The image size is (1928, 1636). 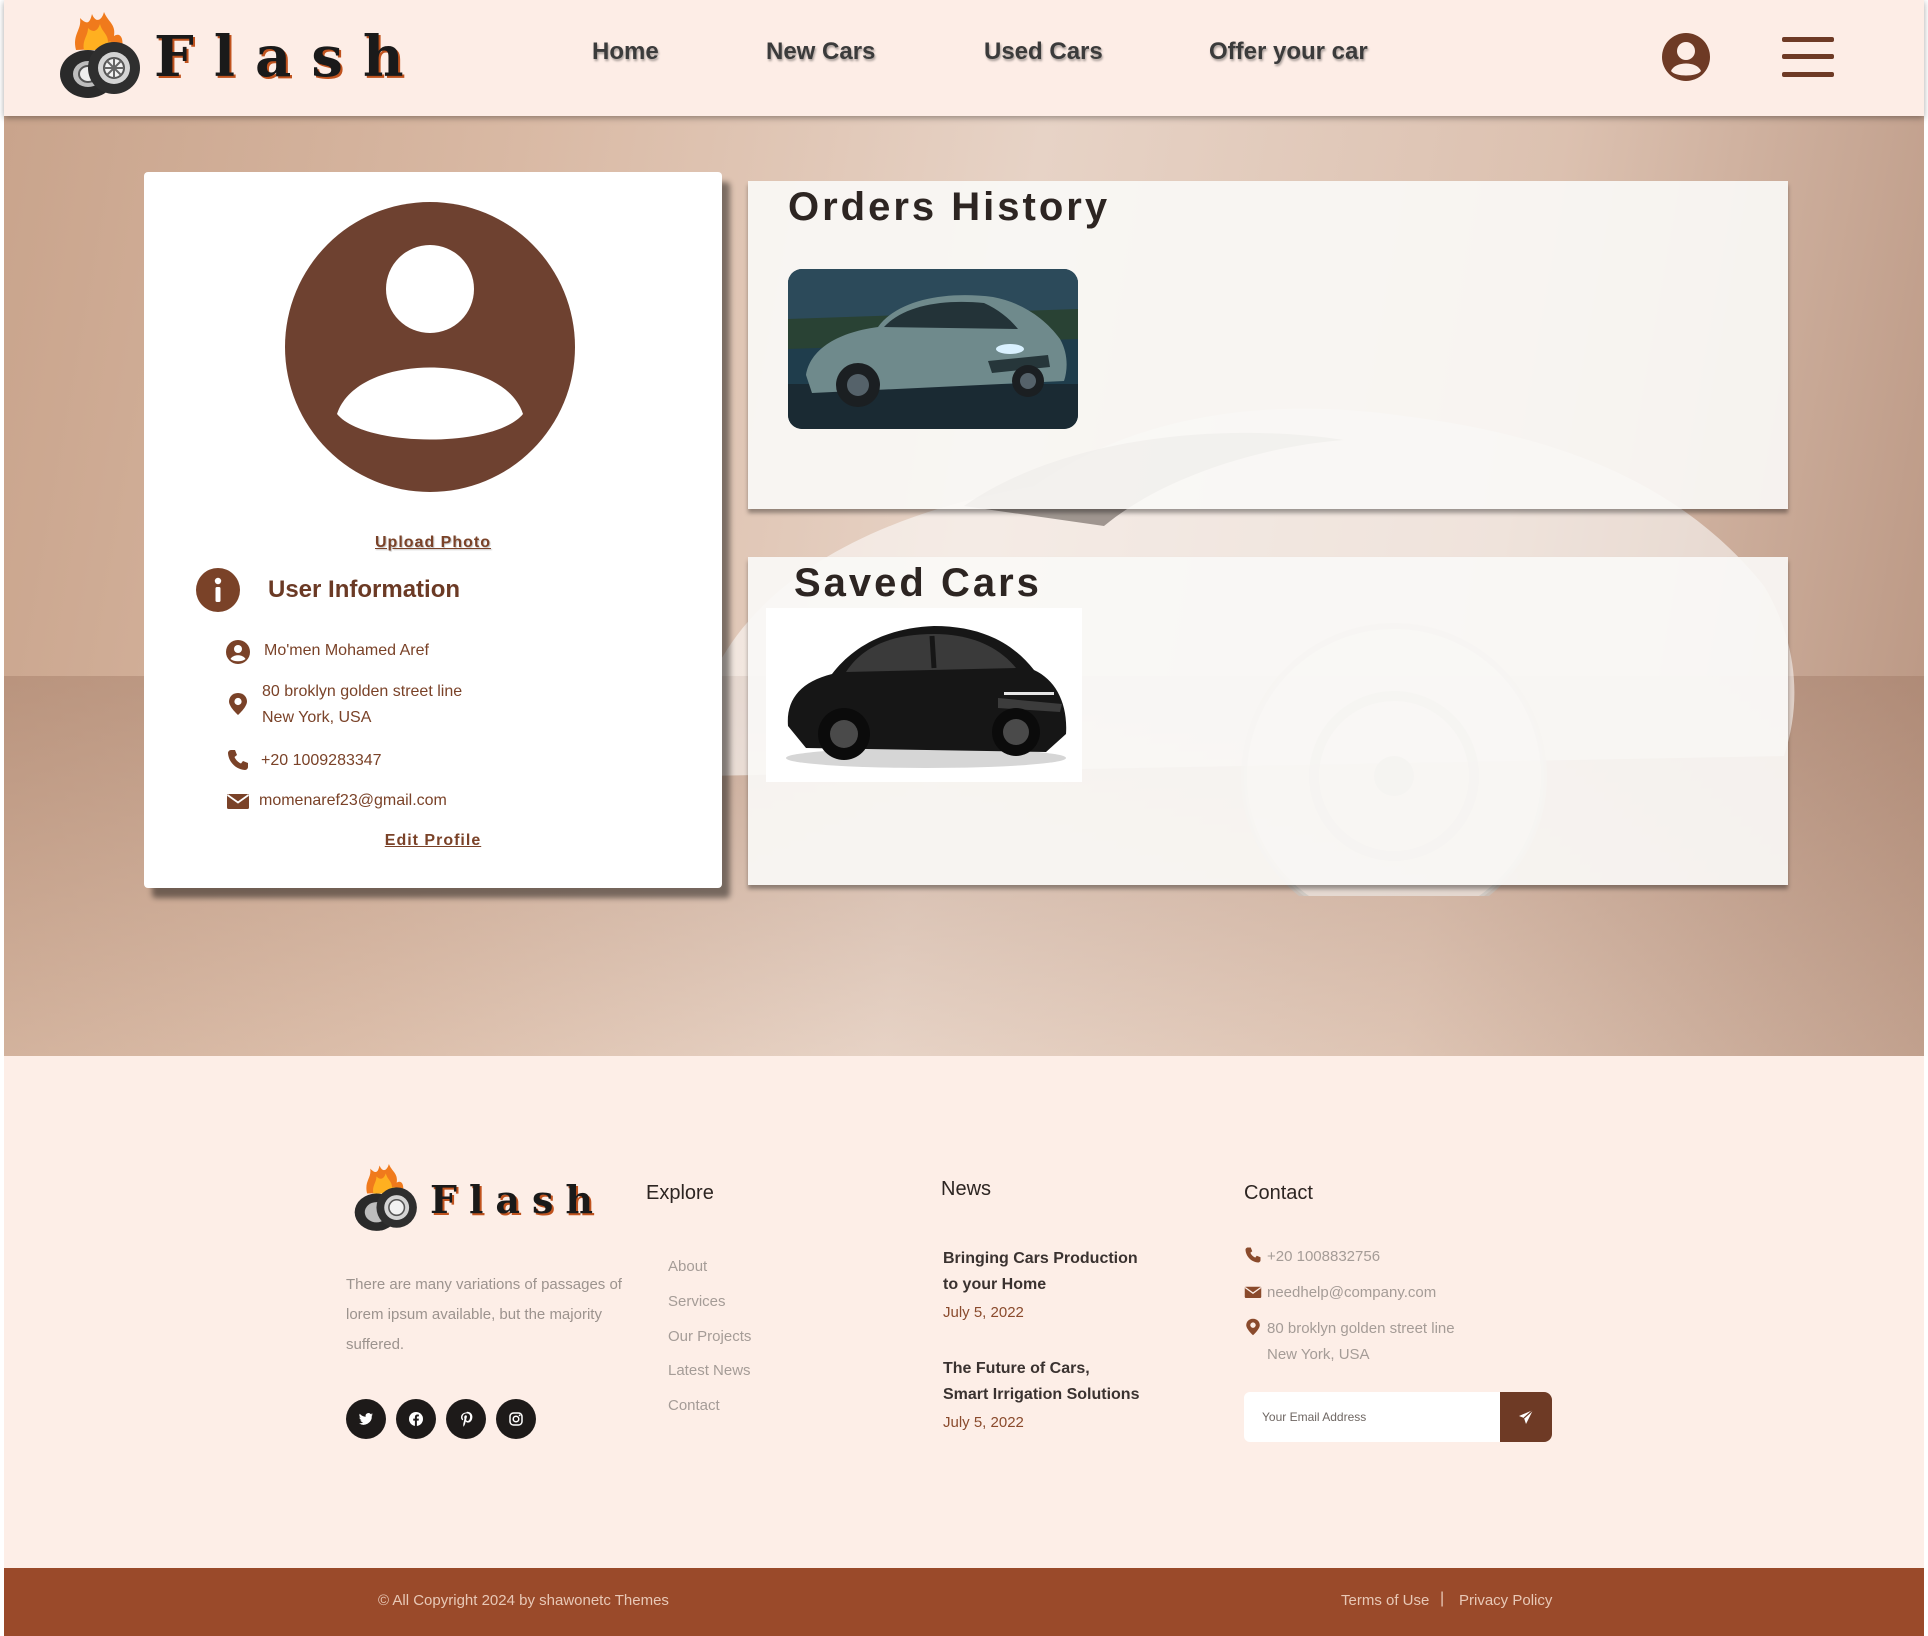 I want to click on user-phone: +20 1009283347, so click(x=321, y=760).